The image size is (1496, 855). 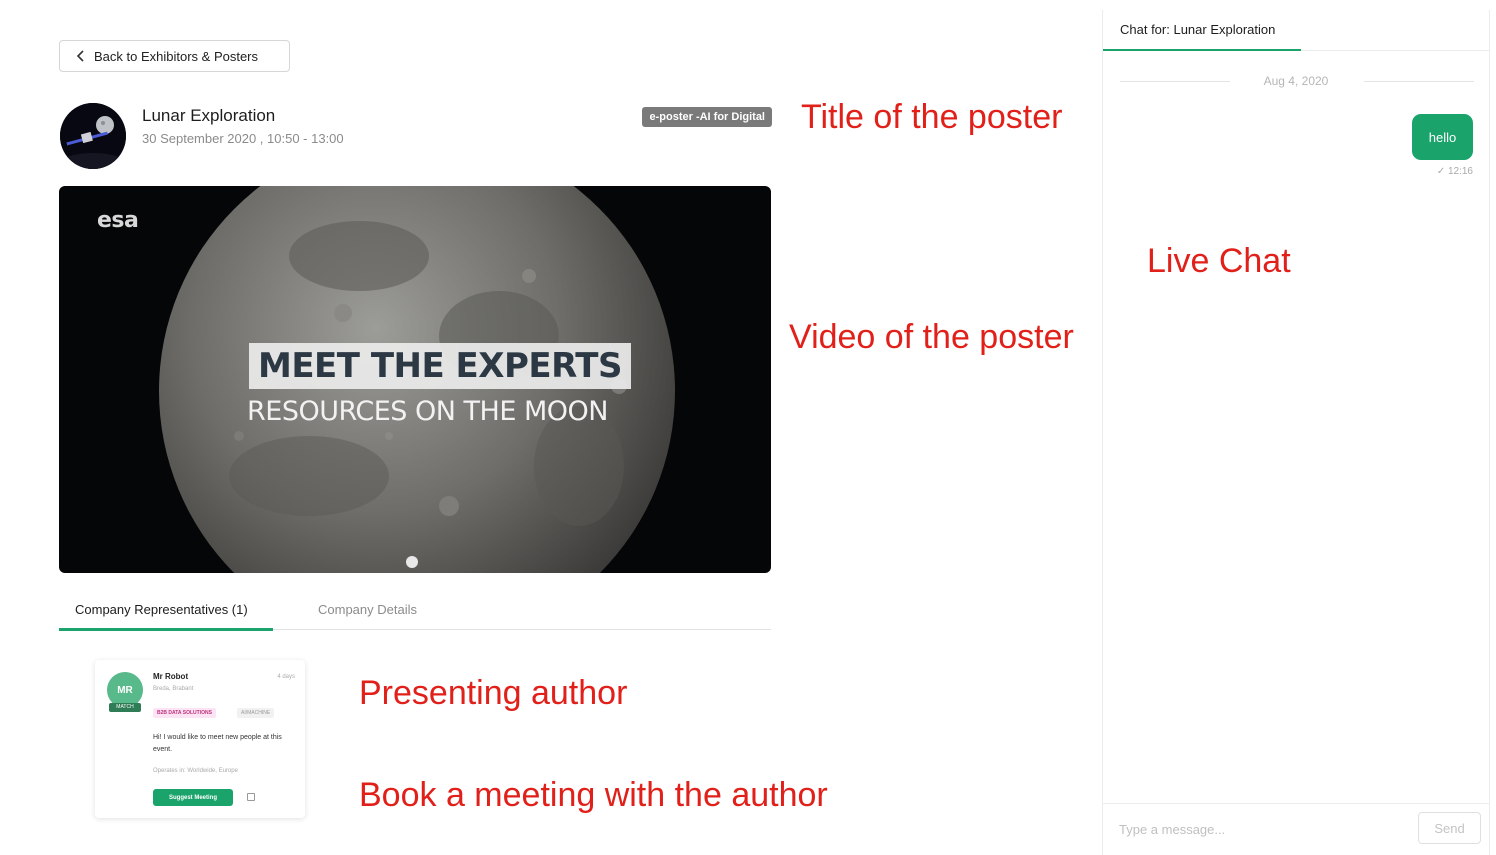 What do you see at coordinates (243, 138) in the screenshot?
I see `poster-datetime: 30 September 2020 , 10:50 - 13:00` at bounding box center [243, 138].